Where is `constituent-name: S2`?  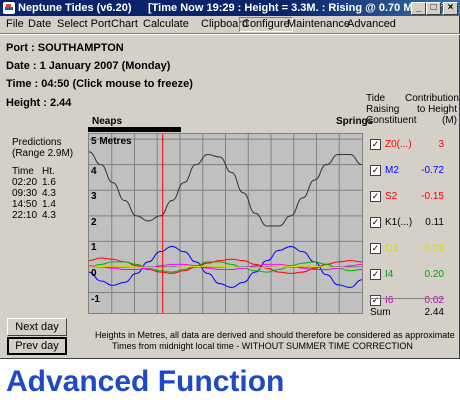 constituent-name: S2 is located at coordinates (391, 196).